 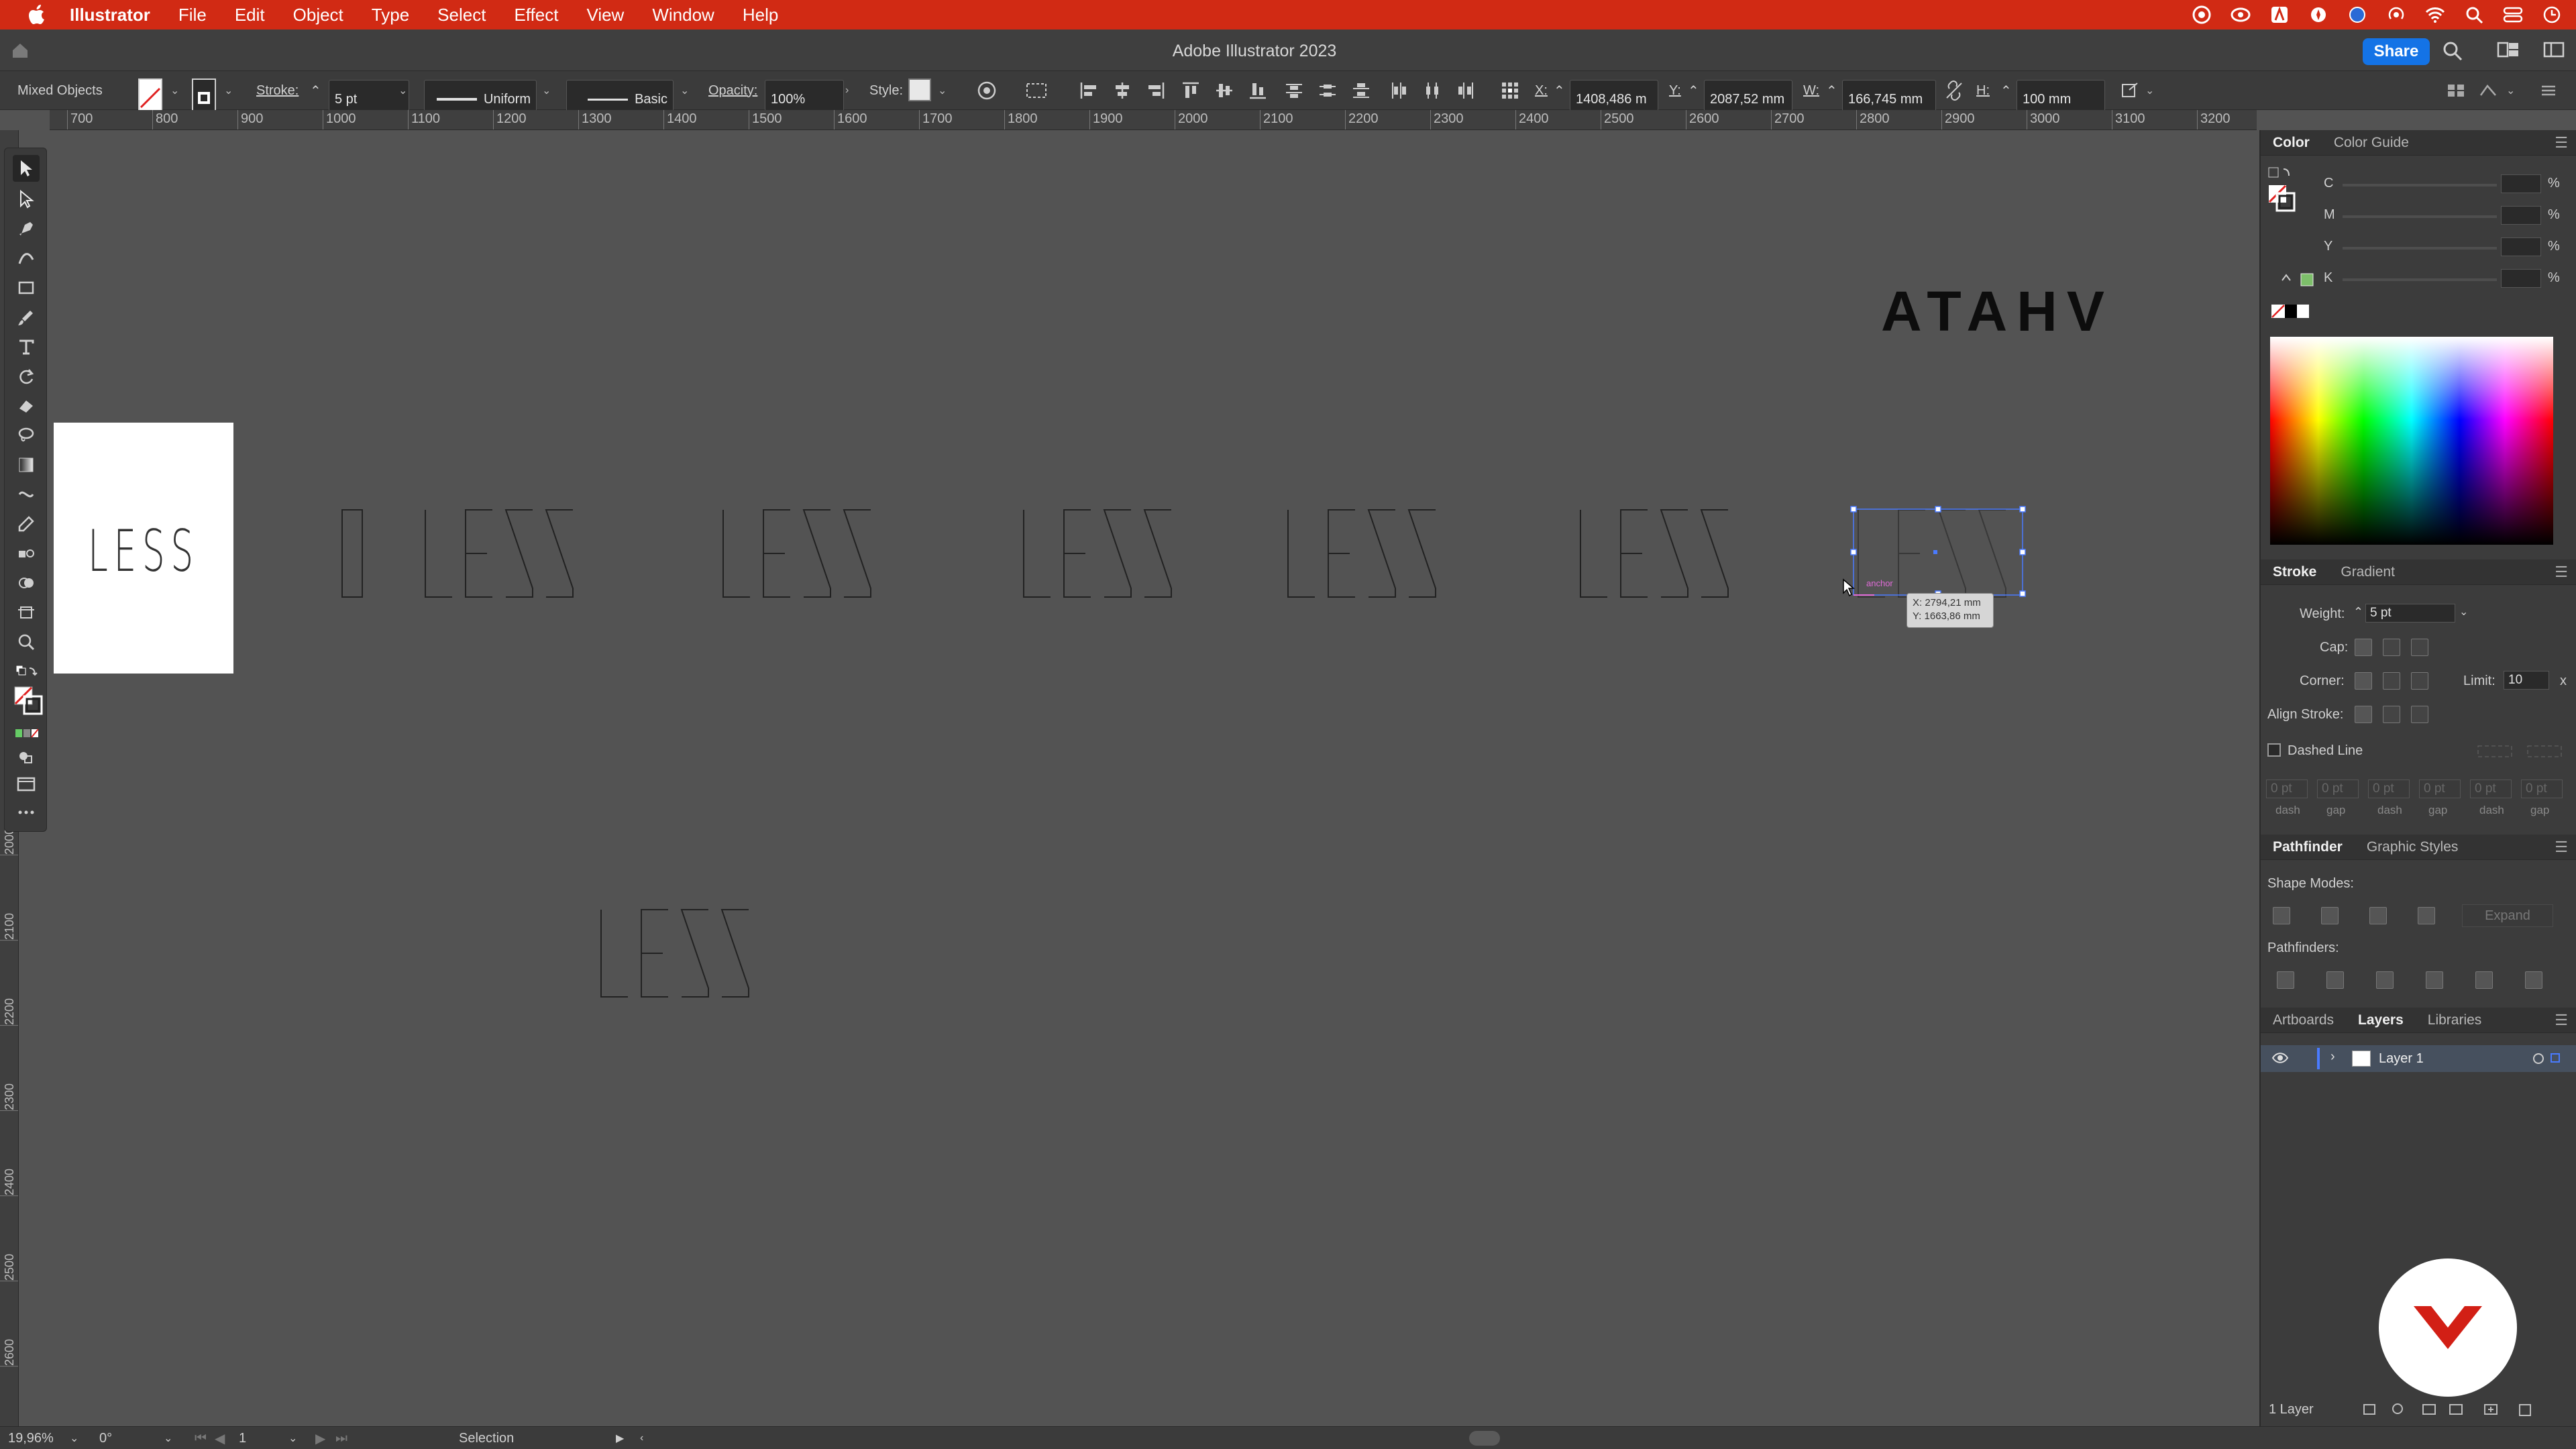 I want to click on constrain-proportions-icon, so click(x=1954, y=90).